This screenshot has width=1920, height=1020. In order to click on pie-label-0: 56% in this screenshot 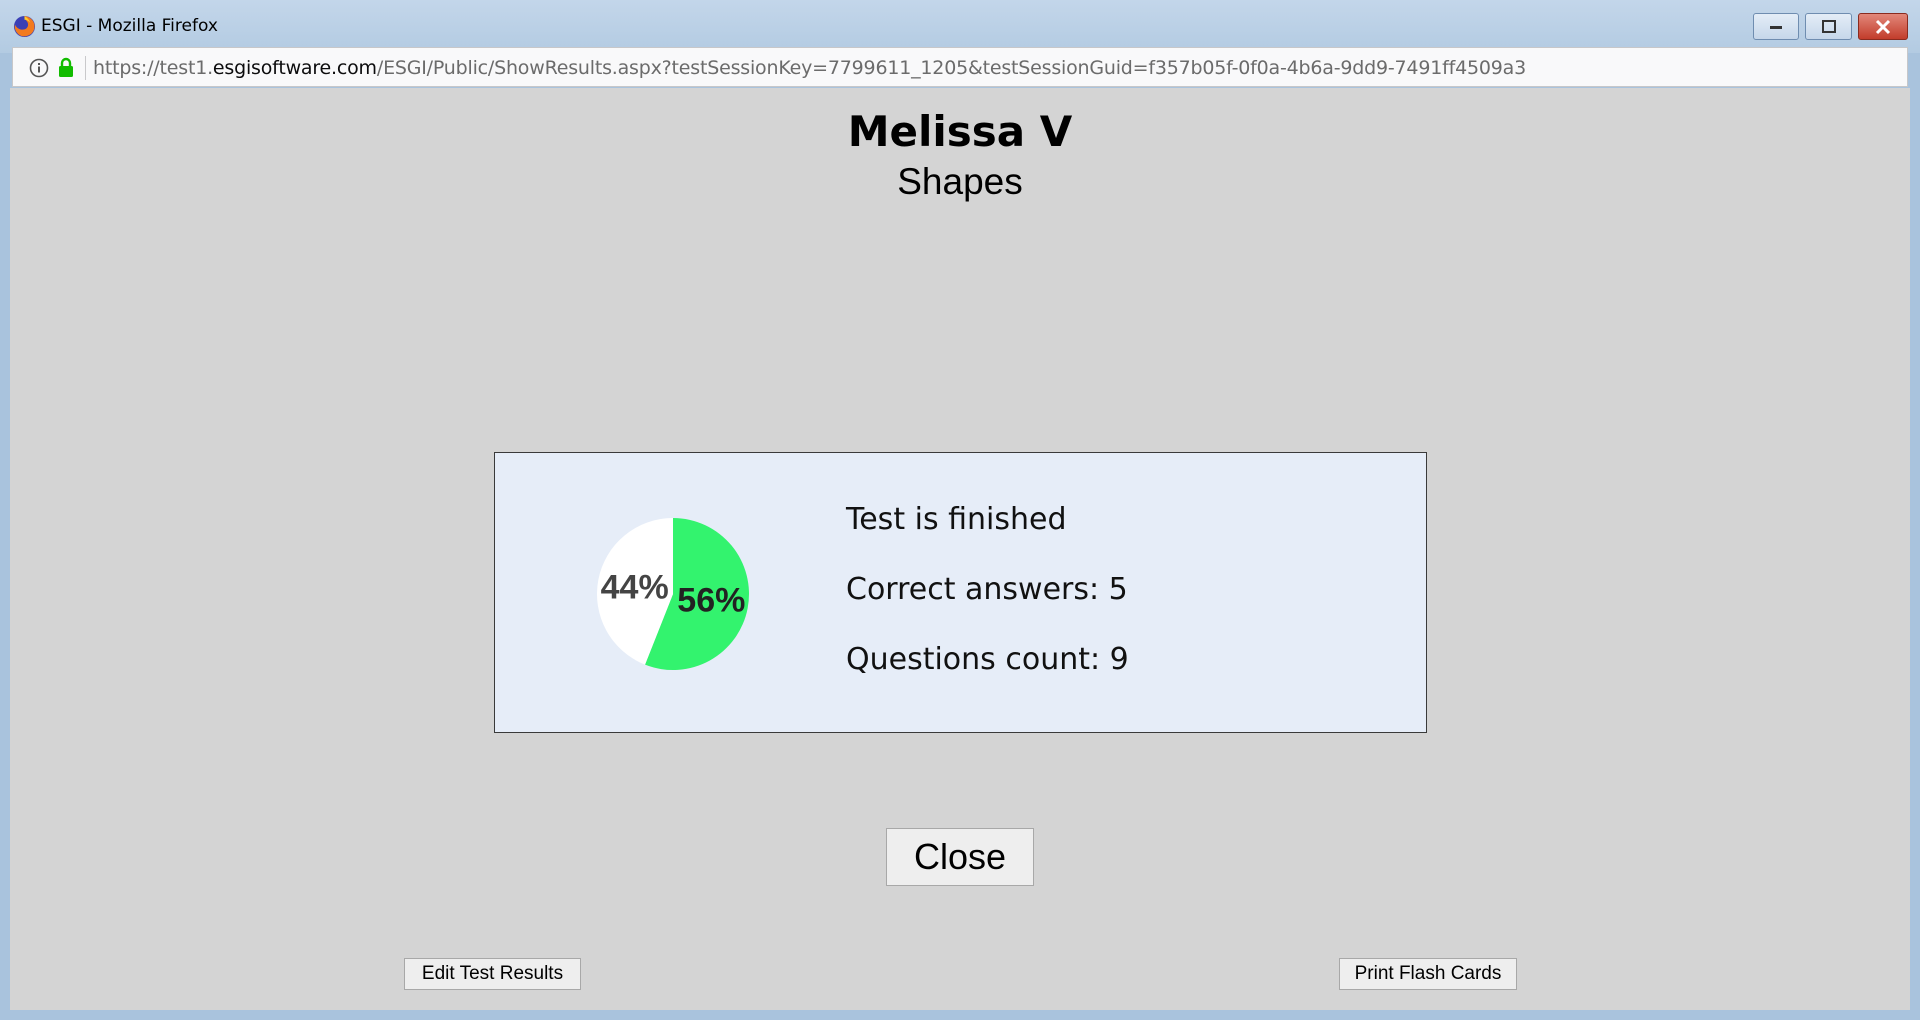, I will do `click(711, 601)`.